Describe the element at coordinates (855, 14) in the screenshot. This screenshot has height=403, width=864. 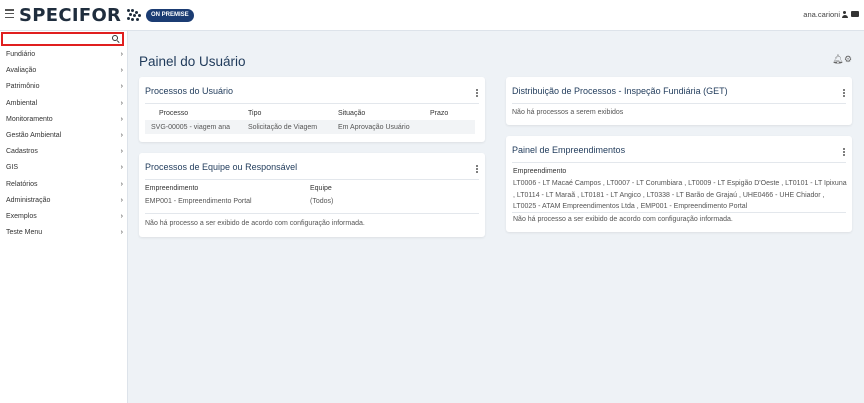
I see `mail-icon` at that location.